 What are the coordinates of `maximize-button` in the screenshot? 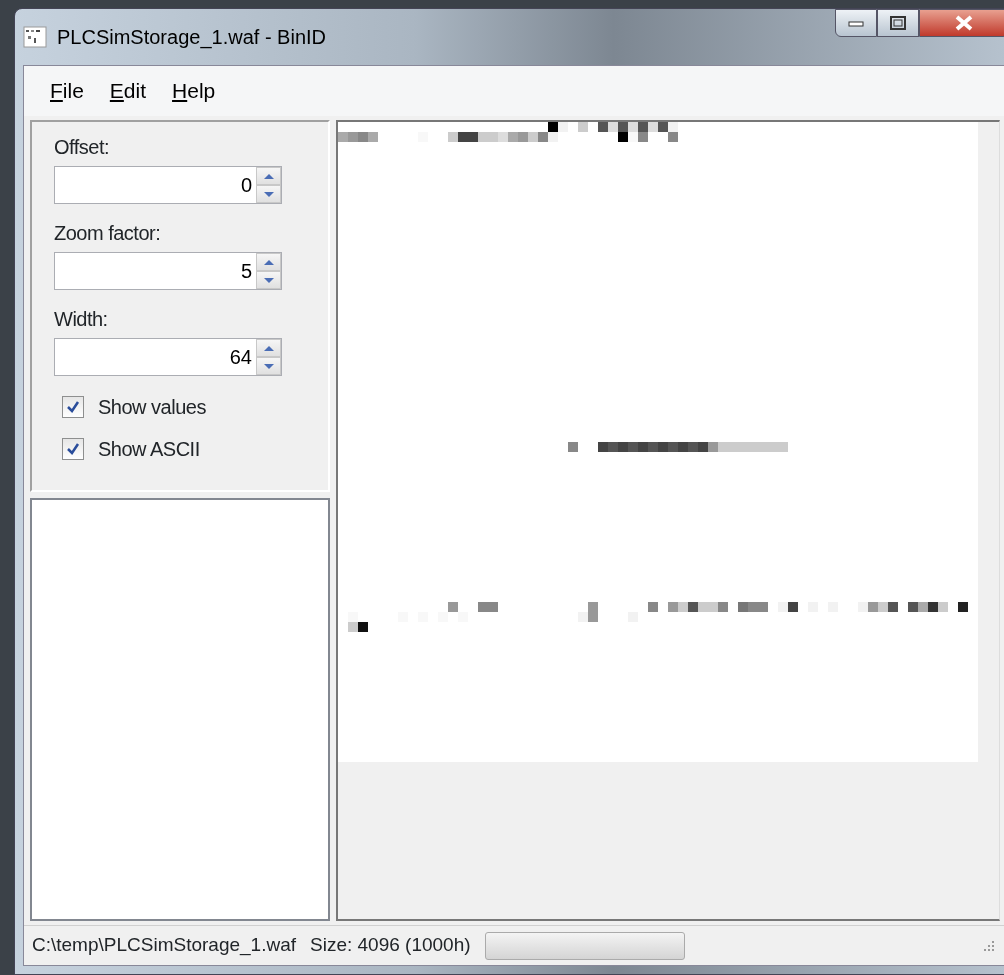 It's located at (898, 23).